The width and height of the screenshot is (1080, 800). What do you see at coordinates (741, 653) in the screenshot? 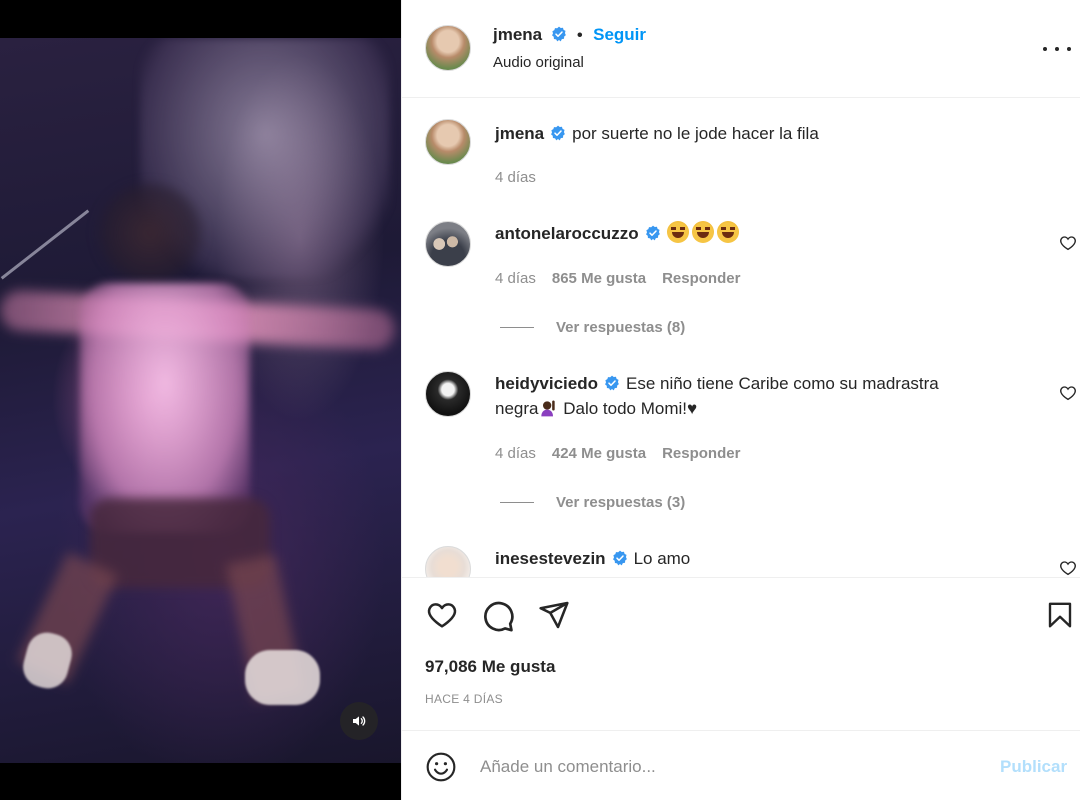
I see `post-actions: 97,086 Me gusta HACE 4 DÍAS` at bounding box center [741, 653].